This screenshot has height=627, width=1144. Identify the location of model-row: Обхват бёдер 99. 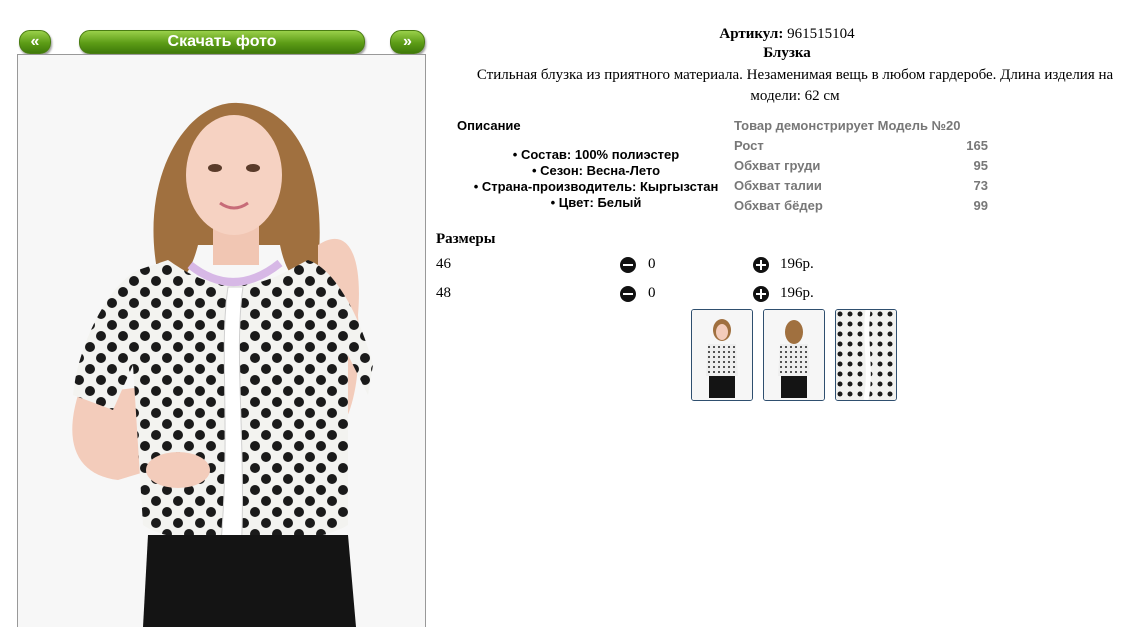
(861, 206).